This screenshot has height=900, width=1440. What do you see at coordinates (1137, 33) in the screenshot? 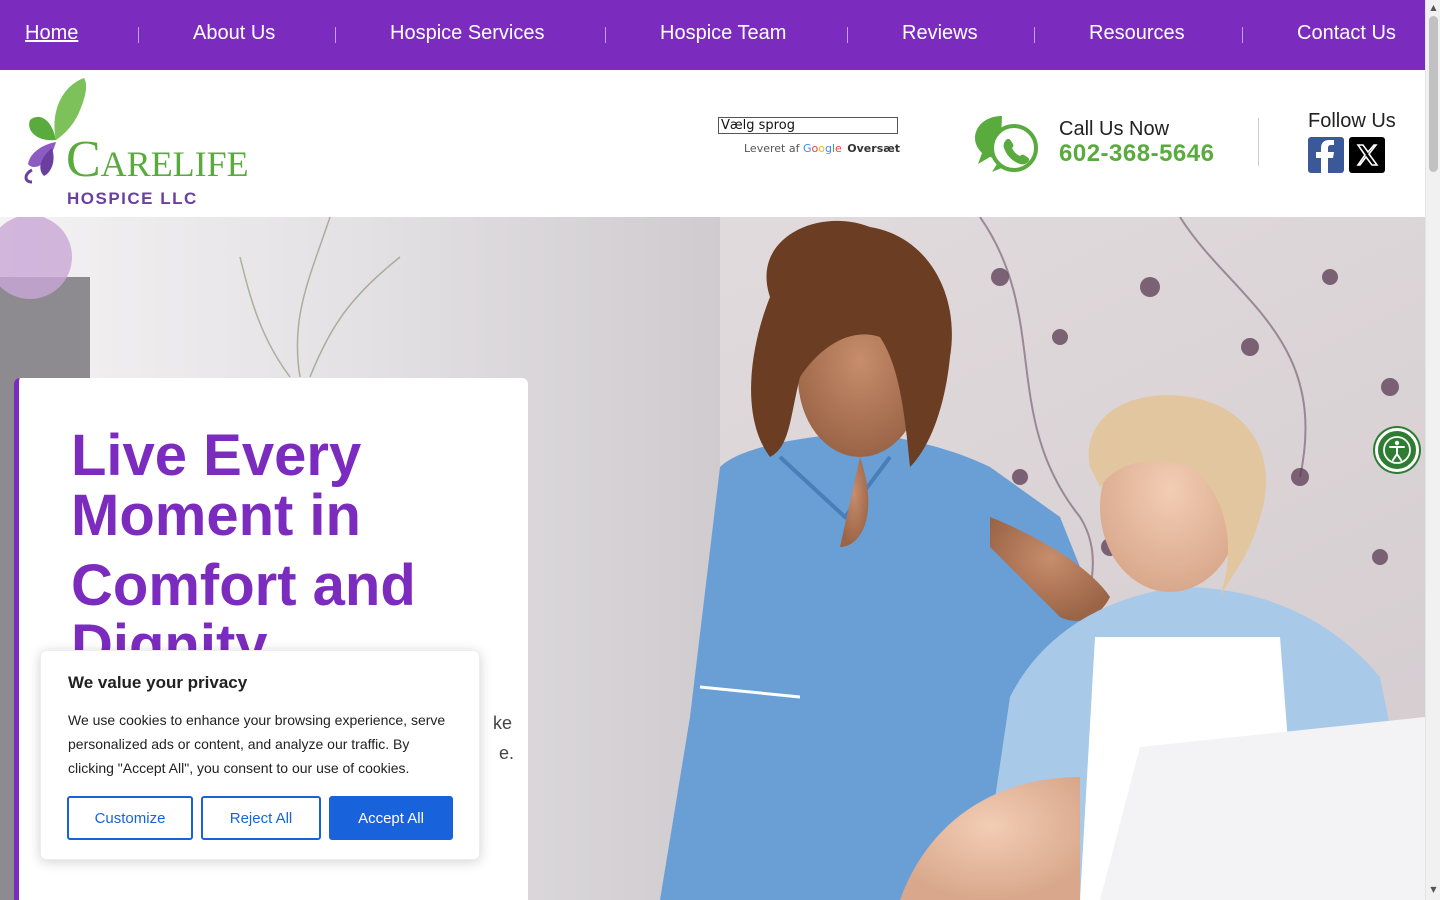
I see `nav-resources: Resources` at bounding box center [1137, 33].